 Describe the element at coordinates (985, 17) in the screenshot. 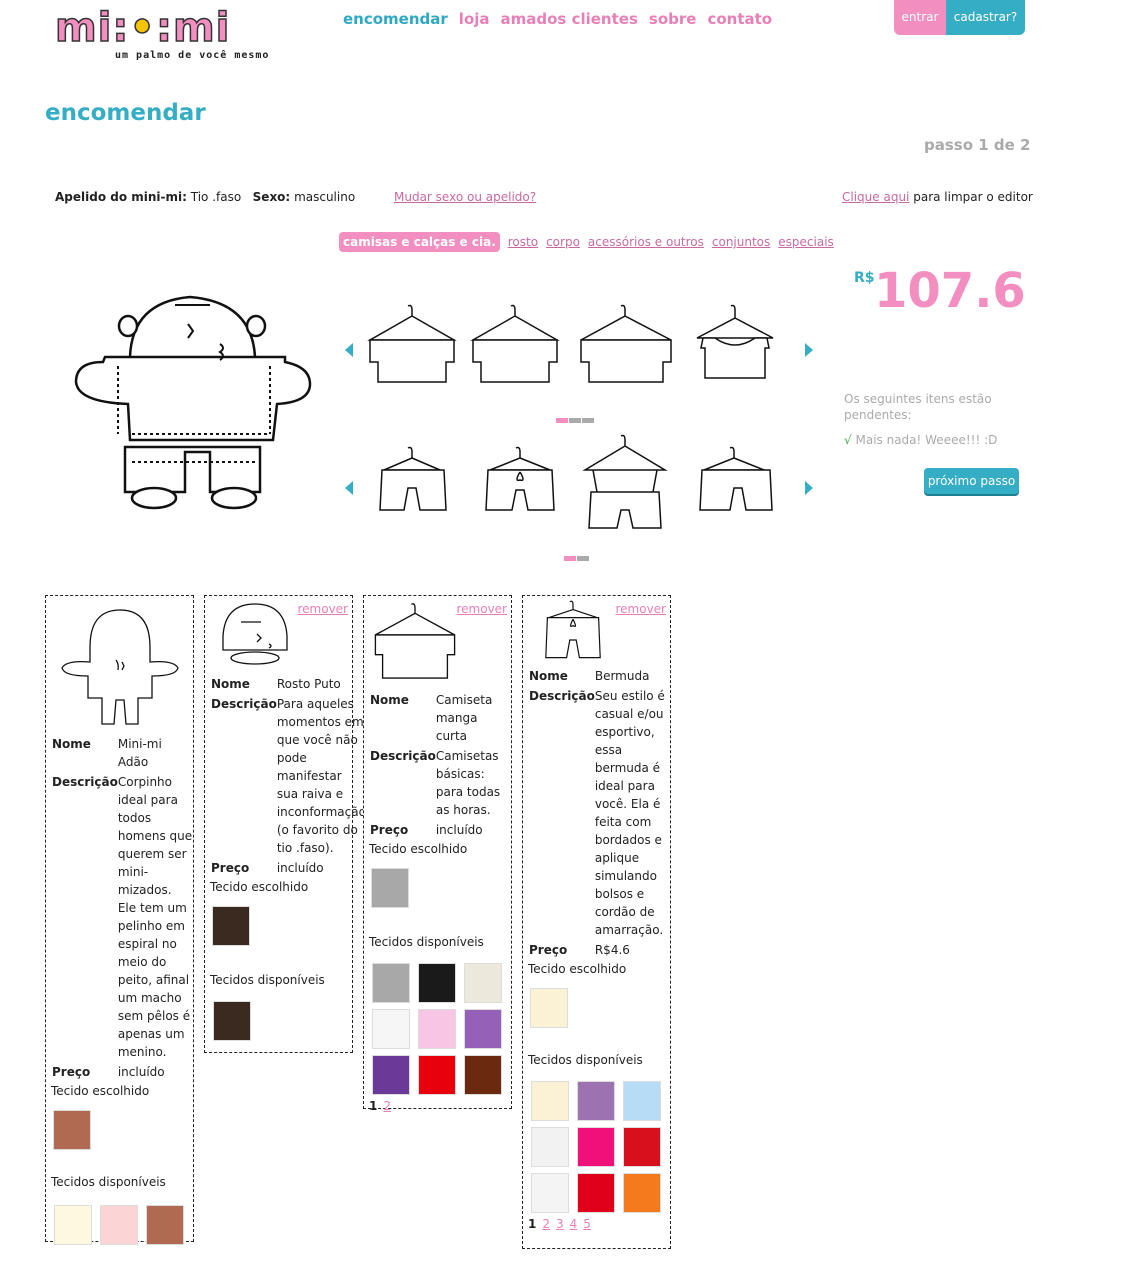

I see `signup-button: cadastrar?` at that location.